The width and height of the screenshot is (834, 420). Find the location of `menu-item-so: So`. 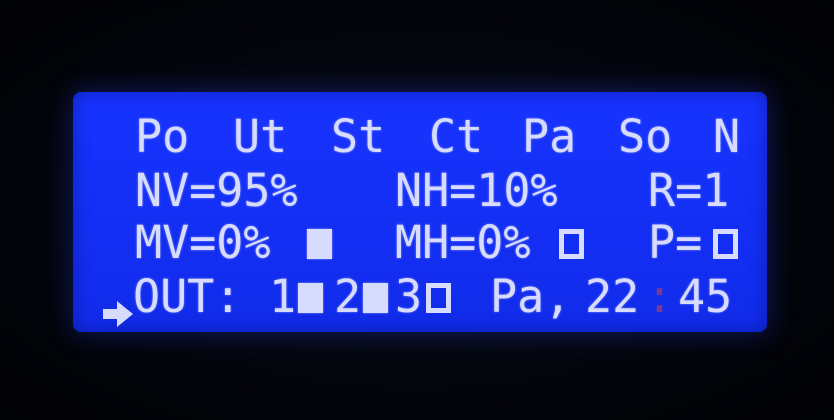

menu-item-so: So is located at coordinates (645, 137).